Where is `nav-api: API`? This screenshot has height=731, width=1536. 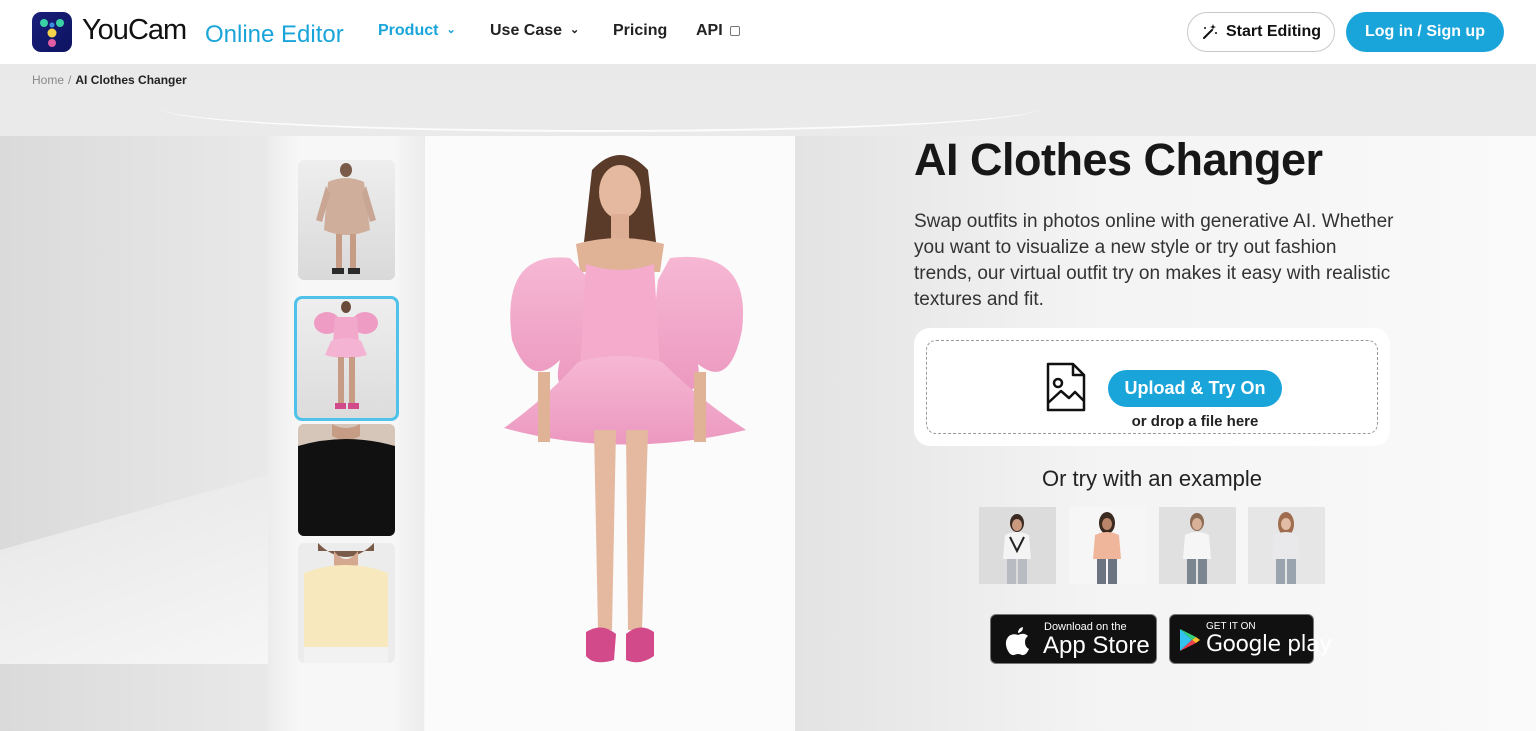 nav-api: API is located at coordinates (718, 31).